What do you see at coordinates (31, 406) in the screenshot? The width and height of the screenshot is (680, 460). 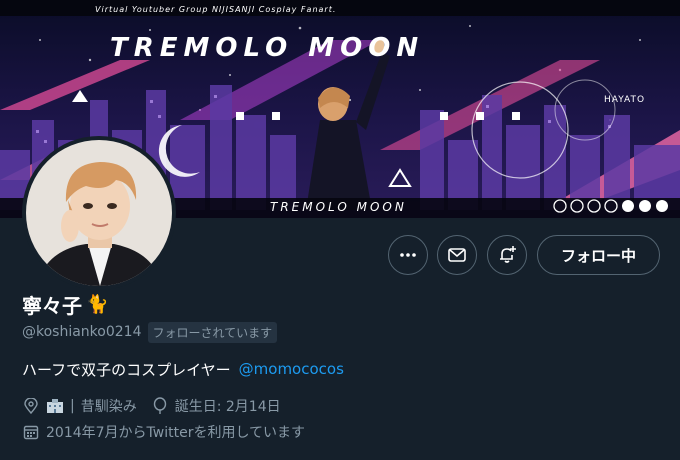 I see `location-icon` at bounding box center [31, 406].